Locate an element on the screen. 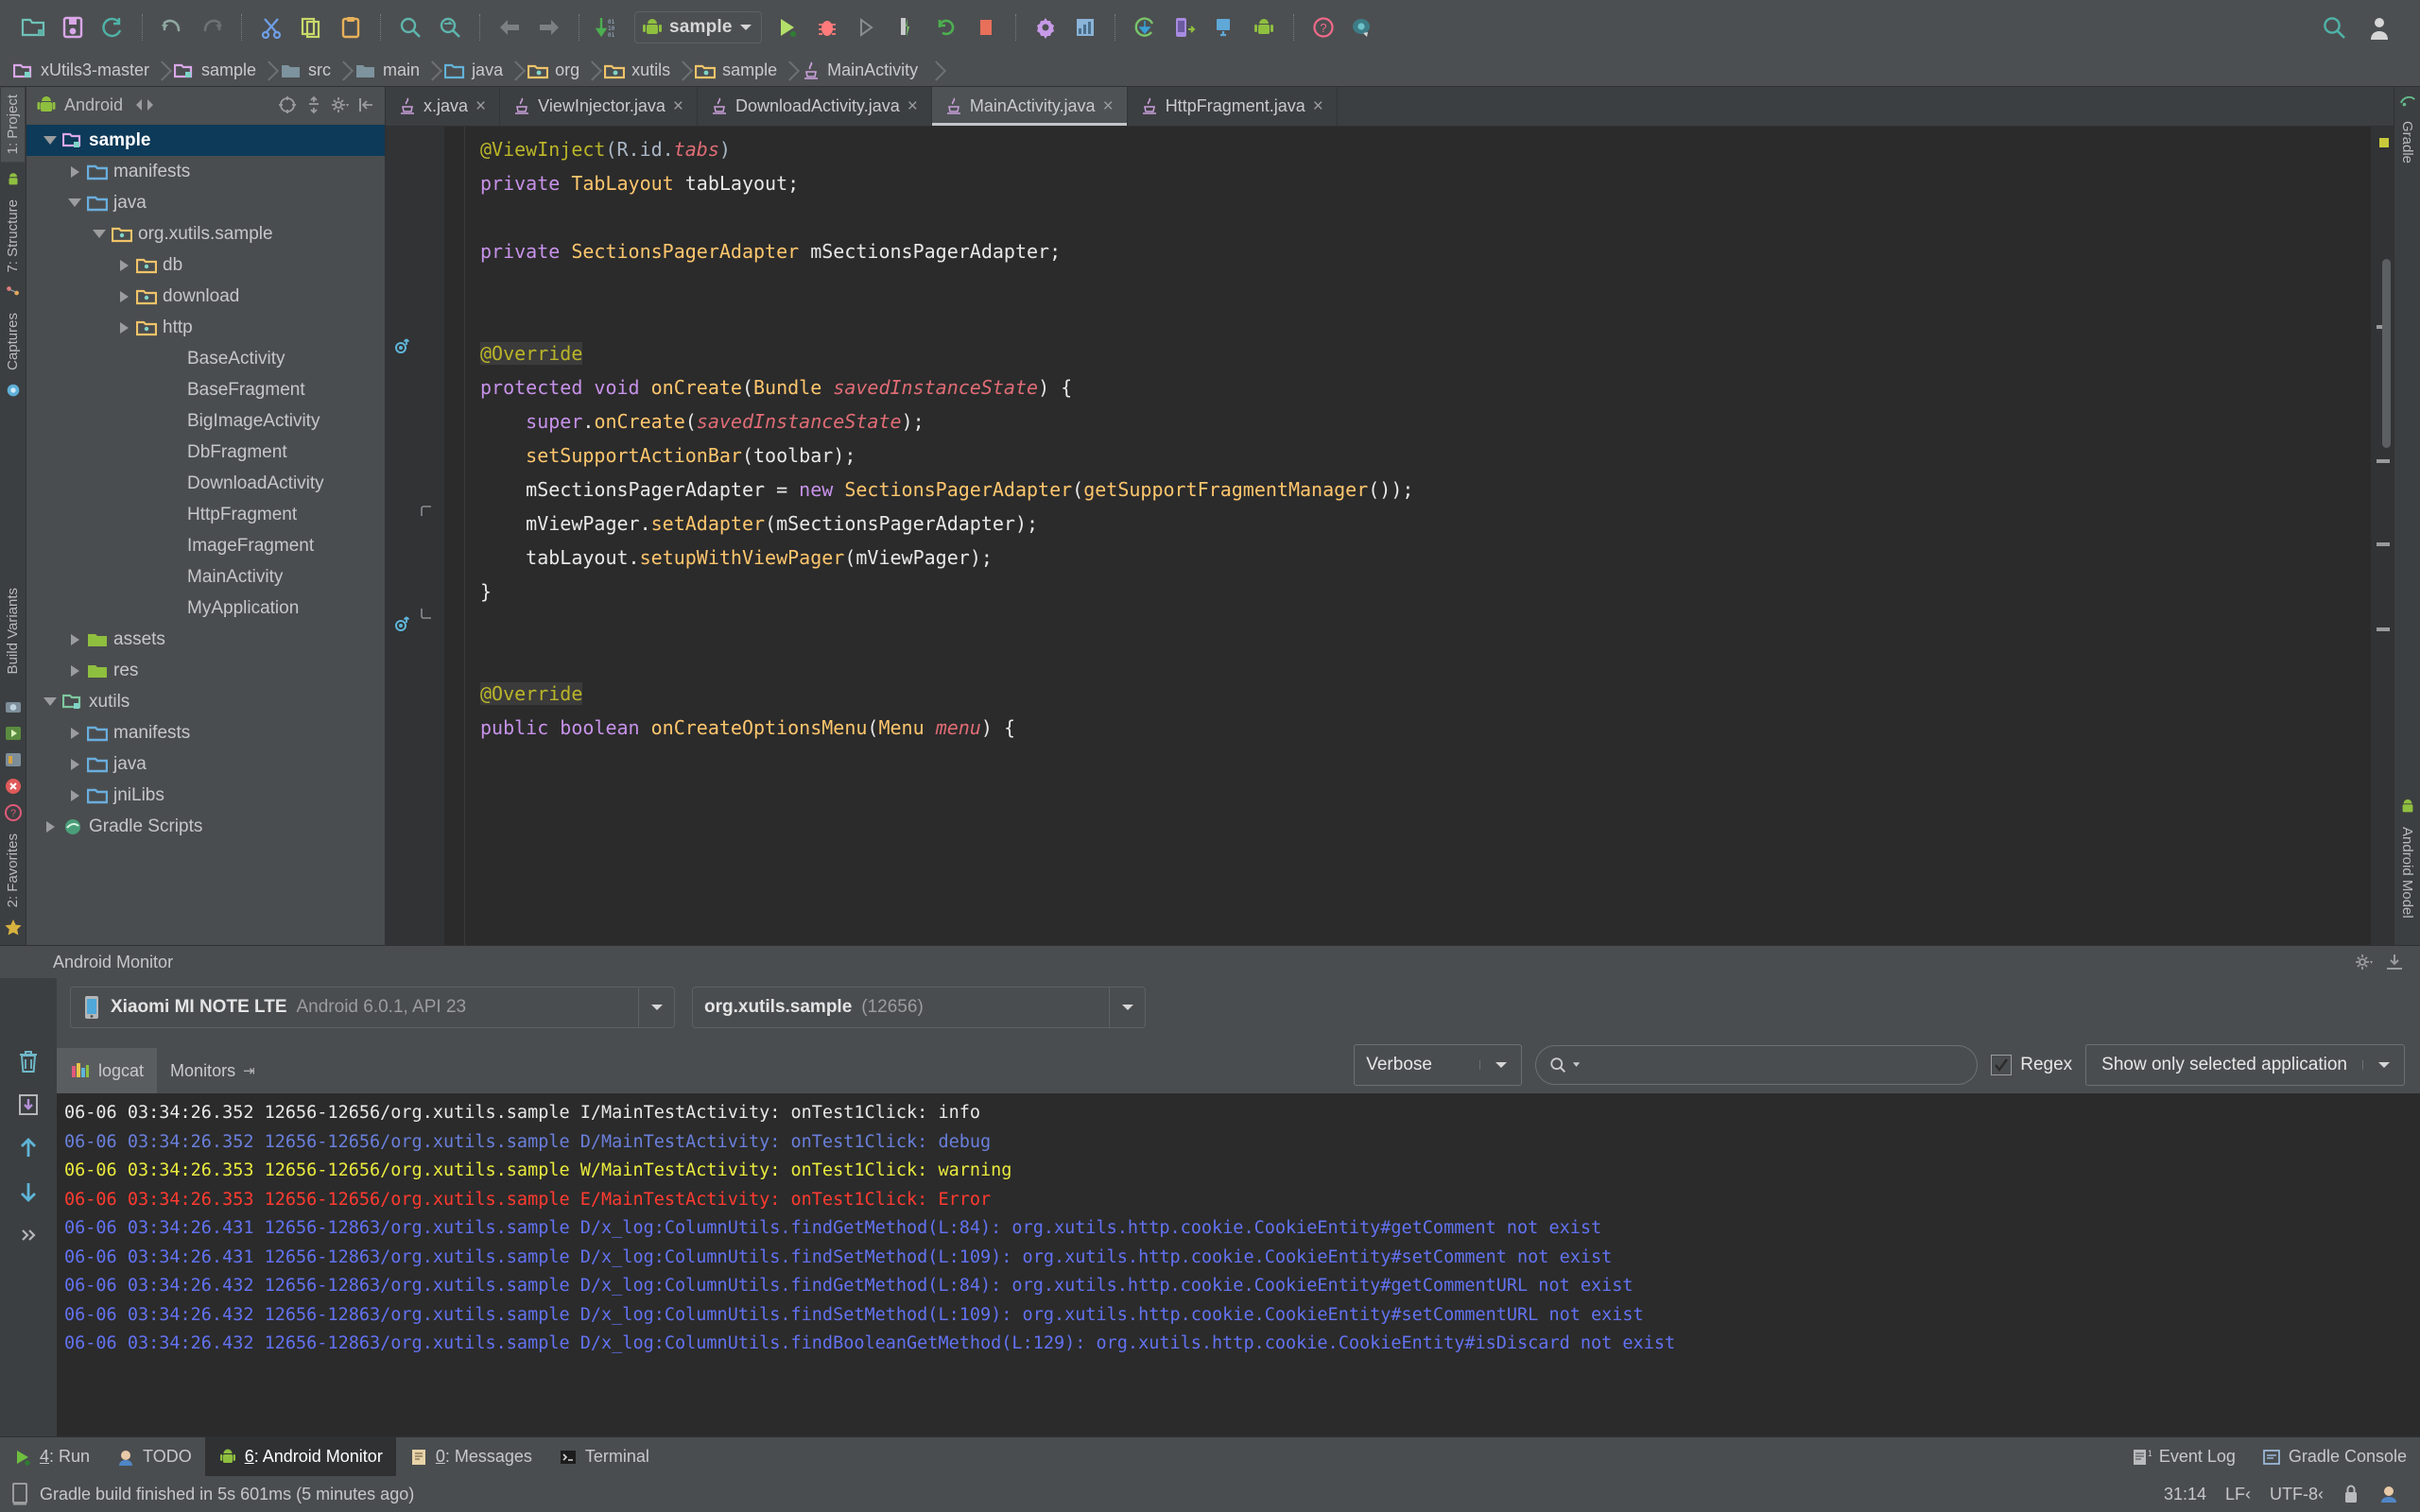 The image size is (2420, 1512). encoding: UTF-8‹ is located at coordinates (2297, 1494).